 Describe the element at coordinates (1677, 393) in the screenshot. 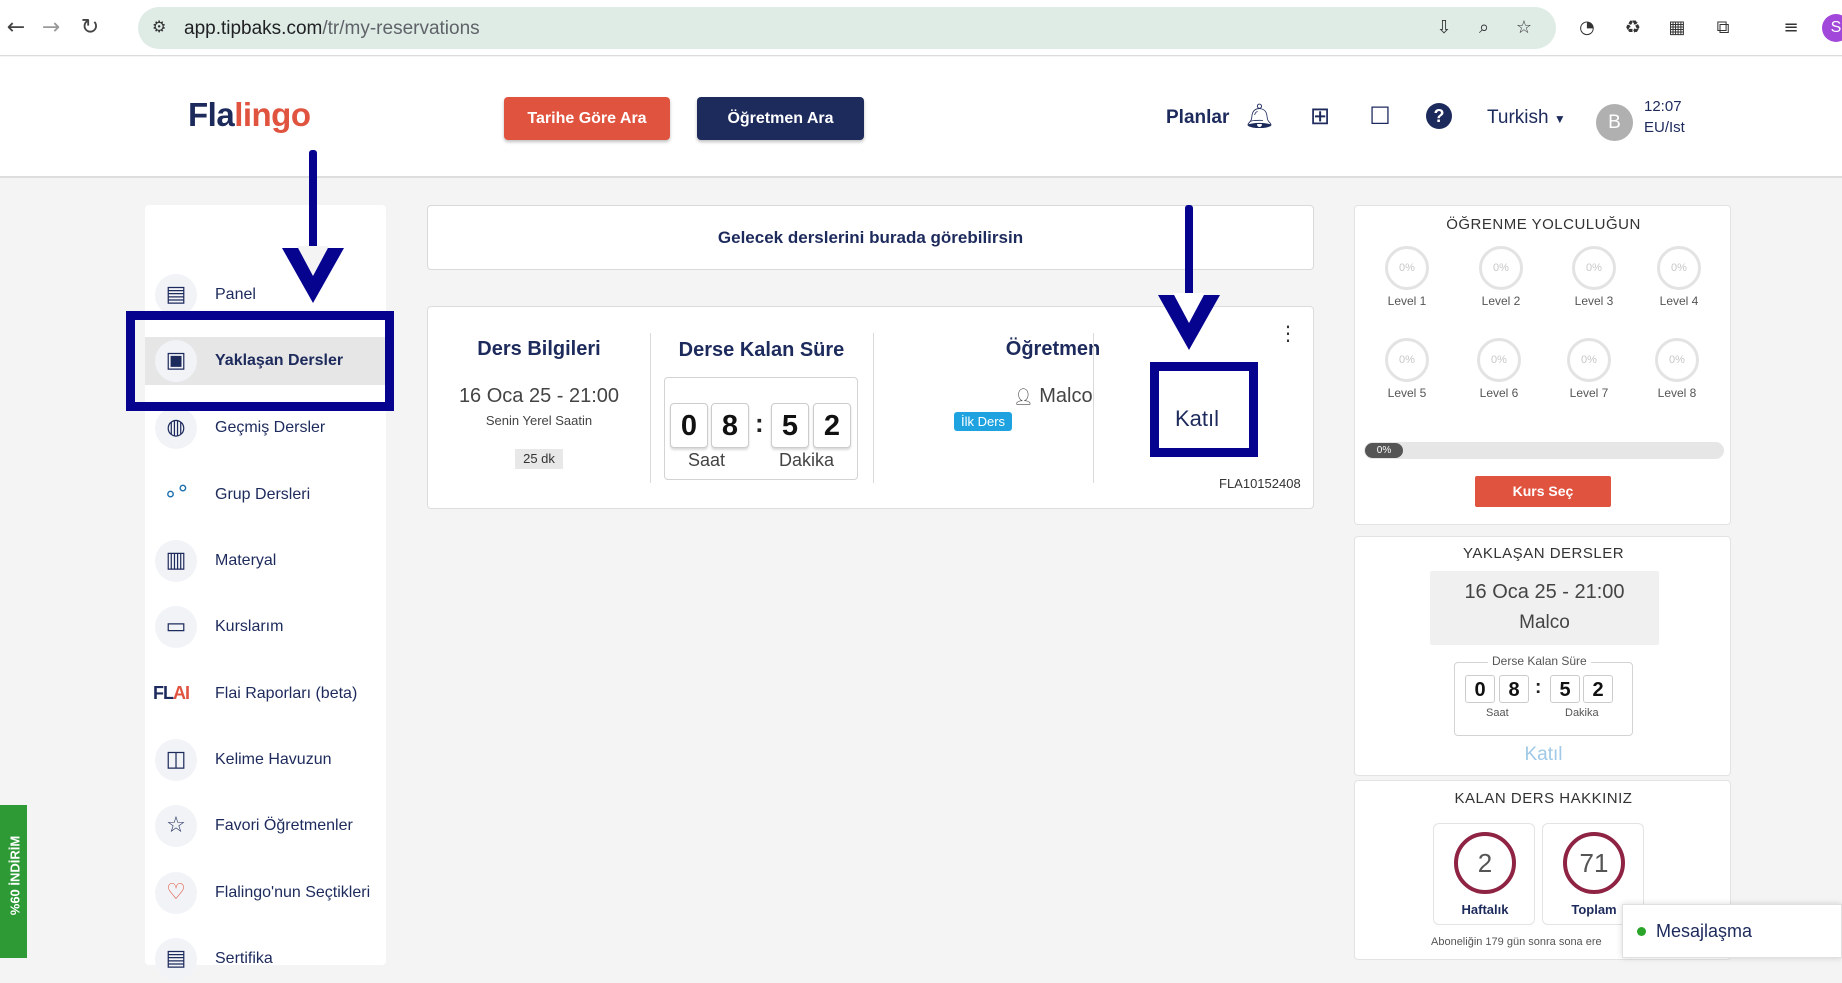

I see `level-label: Level 8` at that location.